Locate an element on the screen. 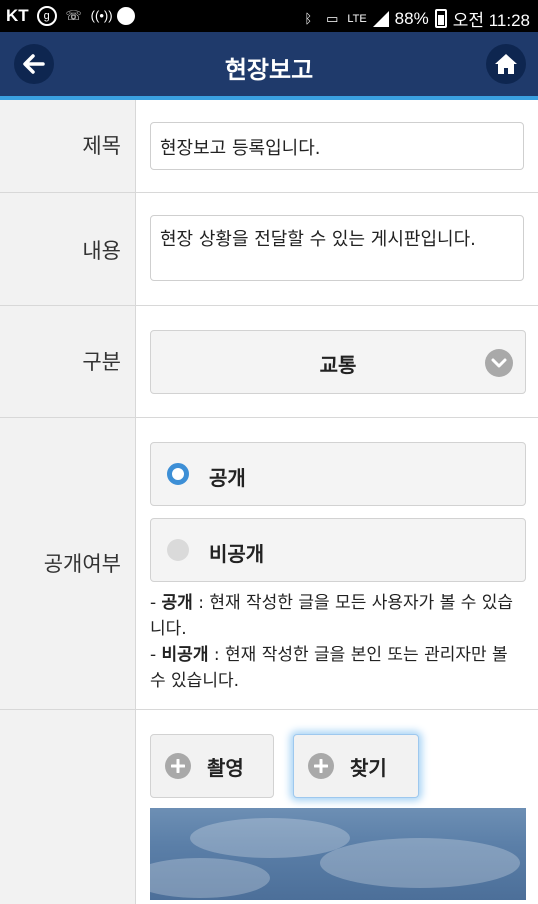  visibility-label: 공개여부 is located at coordinates (82, 564).